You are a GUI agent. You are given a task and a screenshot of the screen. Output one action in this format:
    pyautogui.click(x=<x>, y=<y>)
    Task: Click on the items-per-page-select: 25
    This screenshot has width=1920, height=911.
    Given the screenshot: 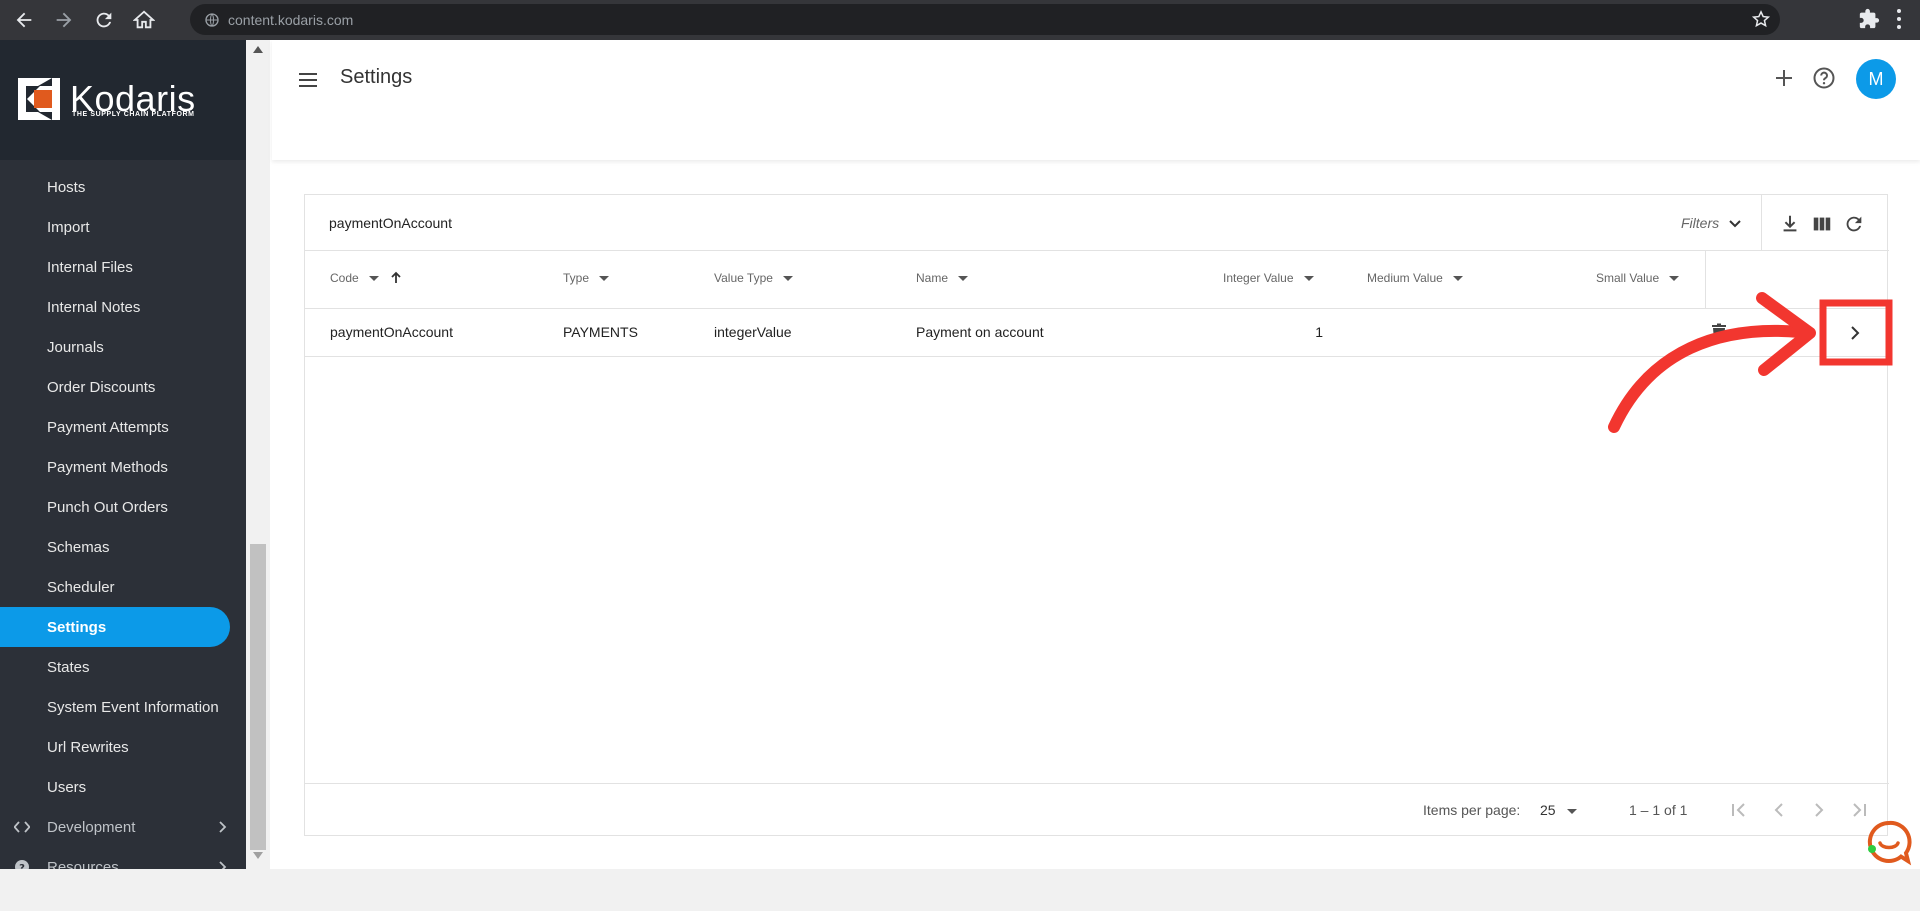 What is the action you would take?
    pyautogui.click(x=1548, y=810)
    